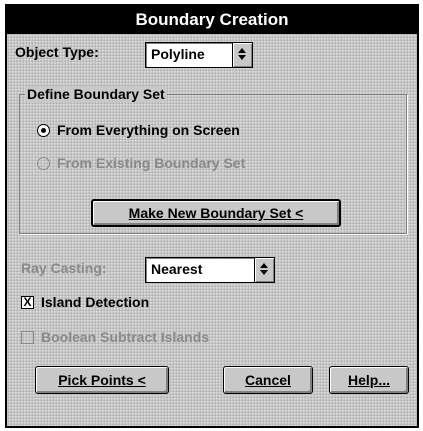 The height and width of the screenshot is (431, 423). I want to click on ray-casting-select: Nearest, so click(210, 270).